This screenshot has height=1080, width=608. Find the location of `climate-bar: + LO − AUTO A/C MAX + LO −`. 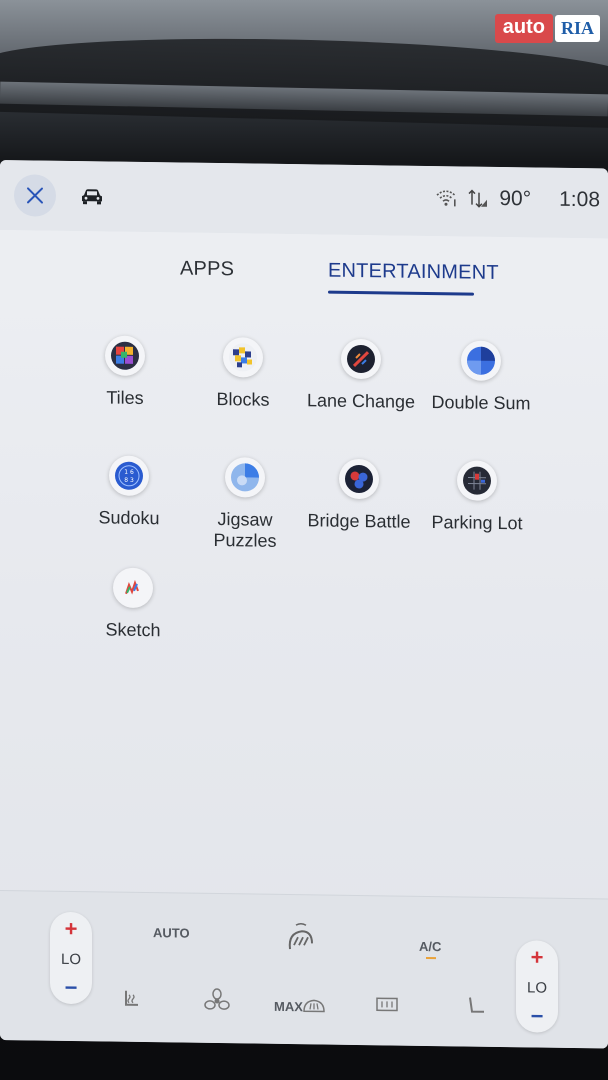

climate-bar: + LO − AUTO A/C MAX + LO − is located at coordinates (304, 969).